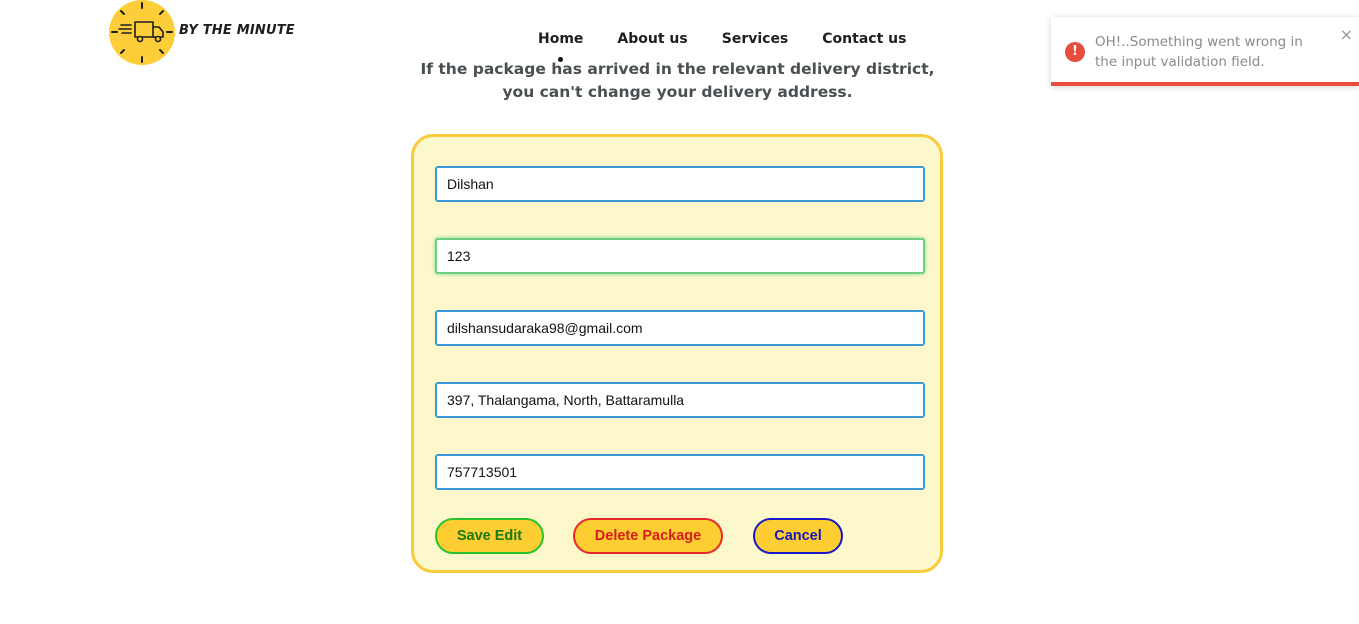 Image resolution: width=1359 pixels, height=624 pixels. Describe the element at coordinates (489, 536) in the screenshot. I see `save-edit-button: Save Edit` at that location.